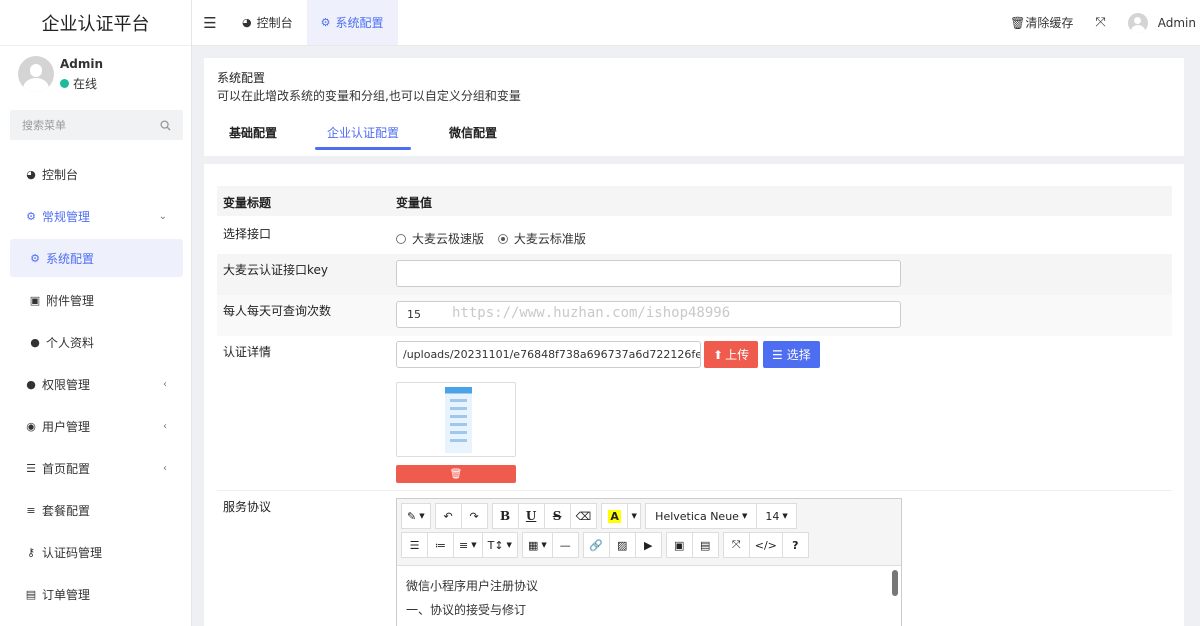 The image size is (1200, 626). I want to click on sidebar-item-orders: ▤ 订单管理, so click(96, 594).